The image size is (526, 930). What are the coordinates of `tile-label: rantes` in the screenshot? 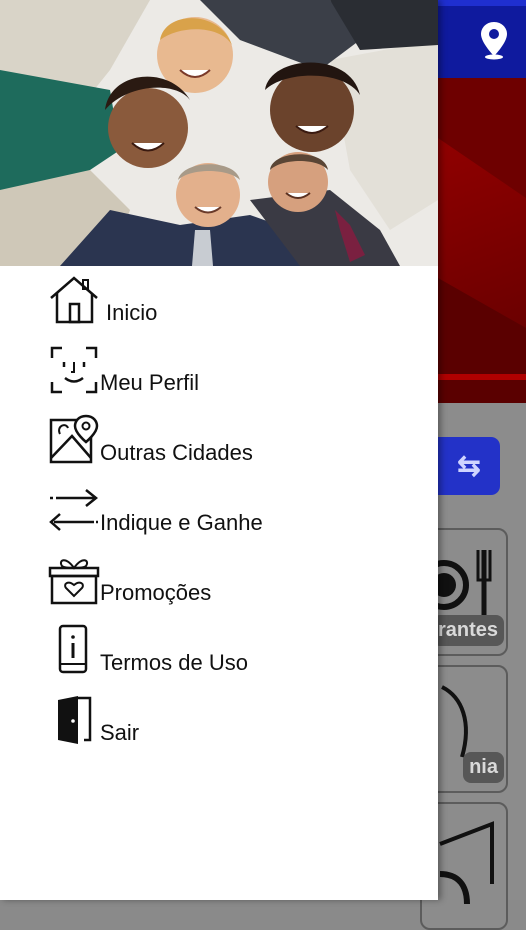 It's located at (467, 630).